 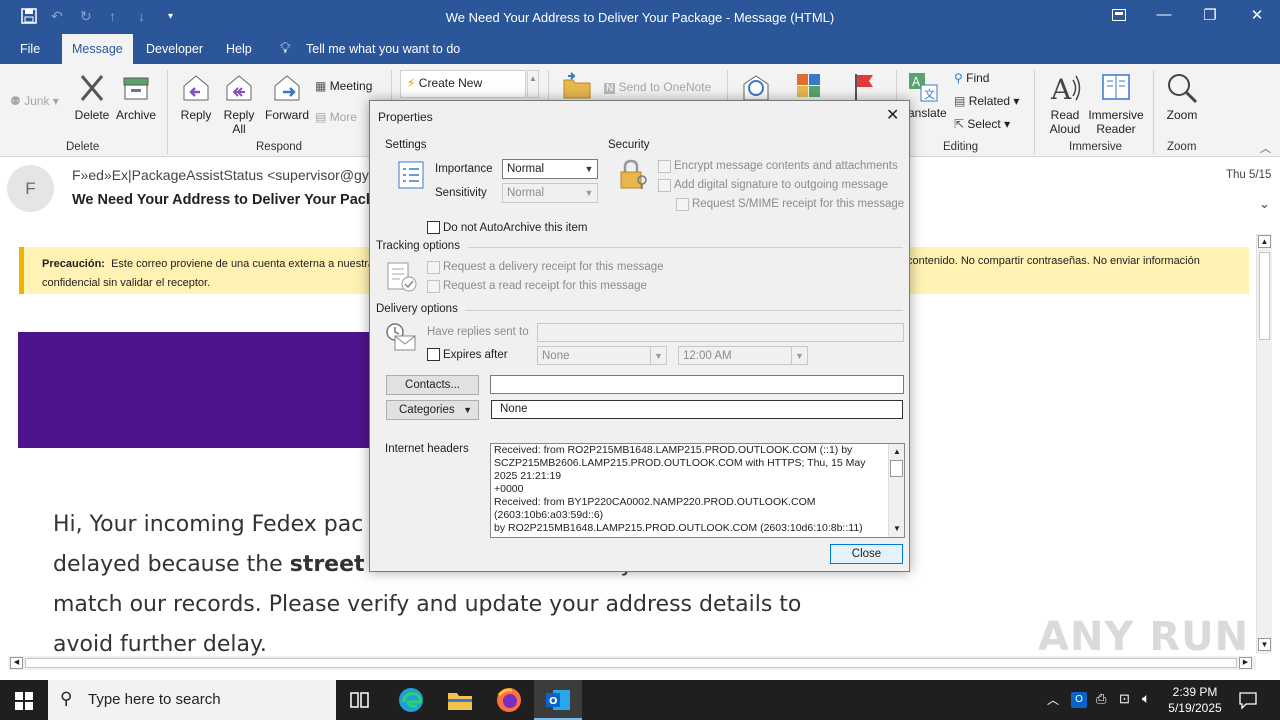 I want to click on notification-icon, so click(x=1248, y=700).